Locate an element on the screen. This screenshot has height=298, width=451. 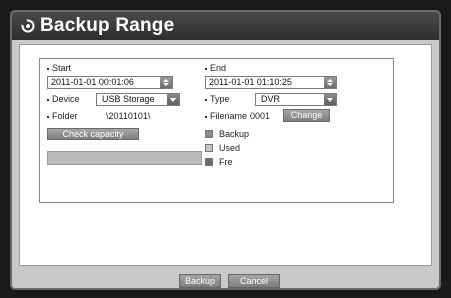
type-value: DVR is located at coordinates (271, 99).